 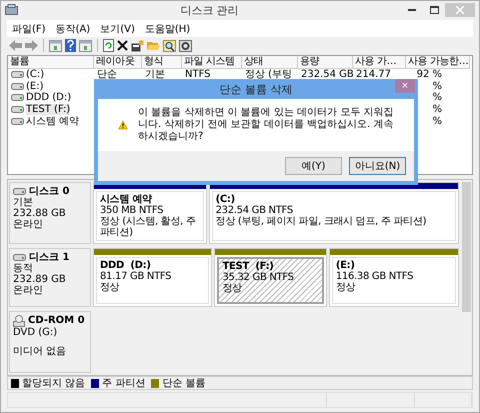 What do you see at coordinates (54, 383) in the screenshot?
I see `legend-label: 할당되지 않음` at bounding box center [54, 383].